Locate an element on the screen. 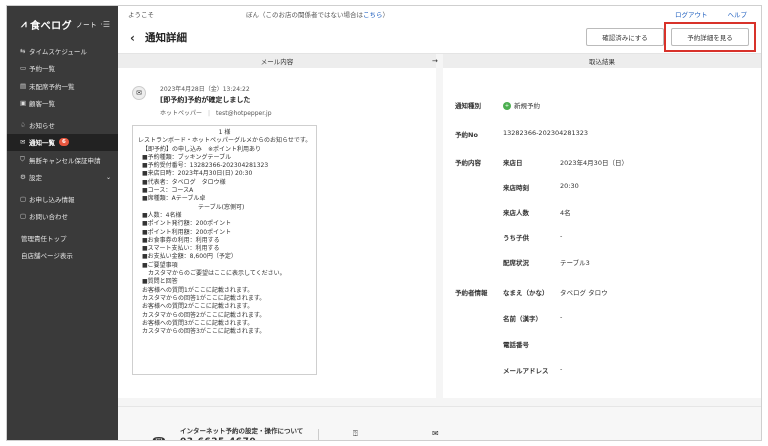  footer-phone: 03-6625-4670 is located at coordinates (218, 438).